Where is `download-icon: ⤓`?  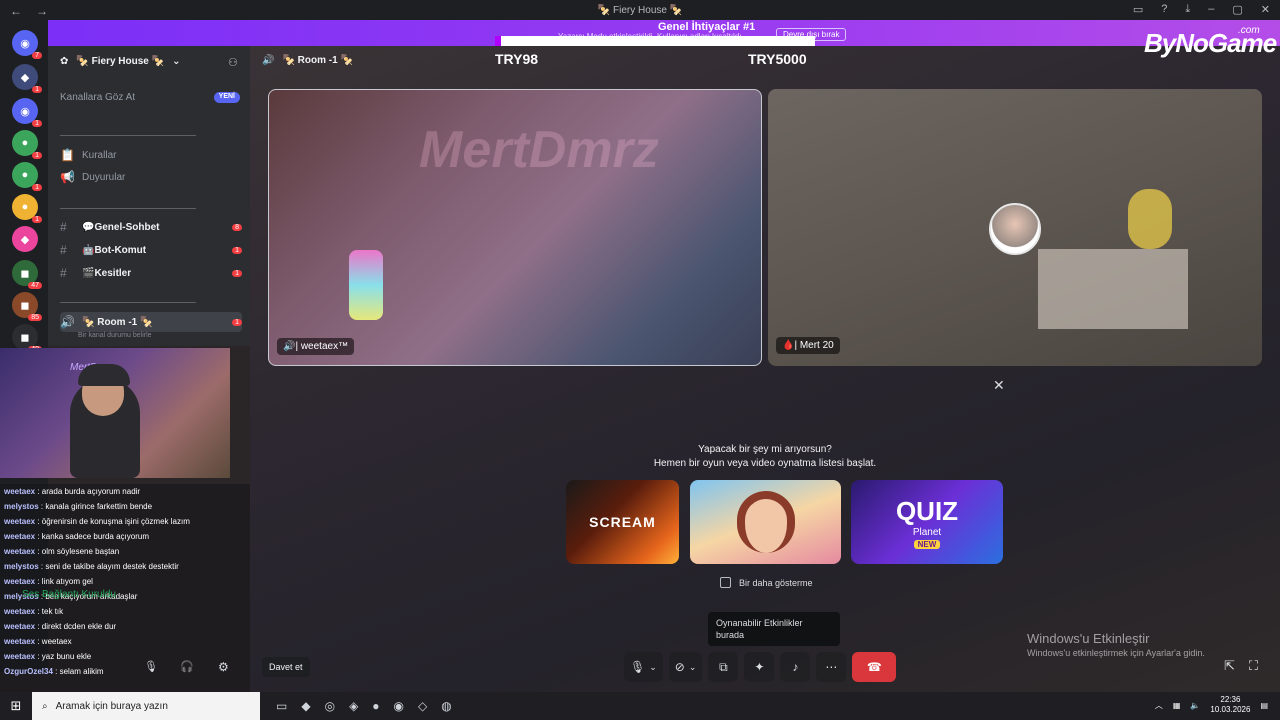
download-icon: ⤓ is located at coordinates (1187, 9).